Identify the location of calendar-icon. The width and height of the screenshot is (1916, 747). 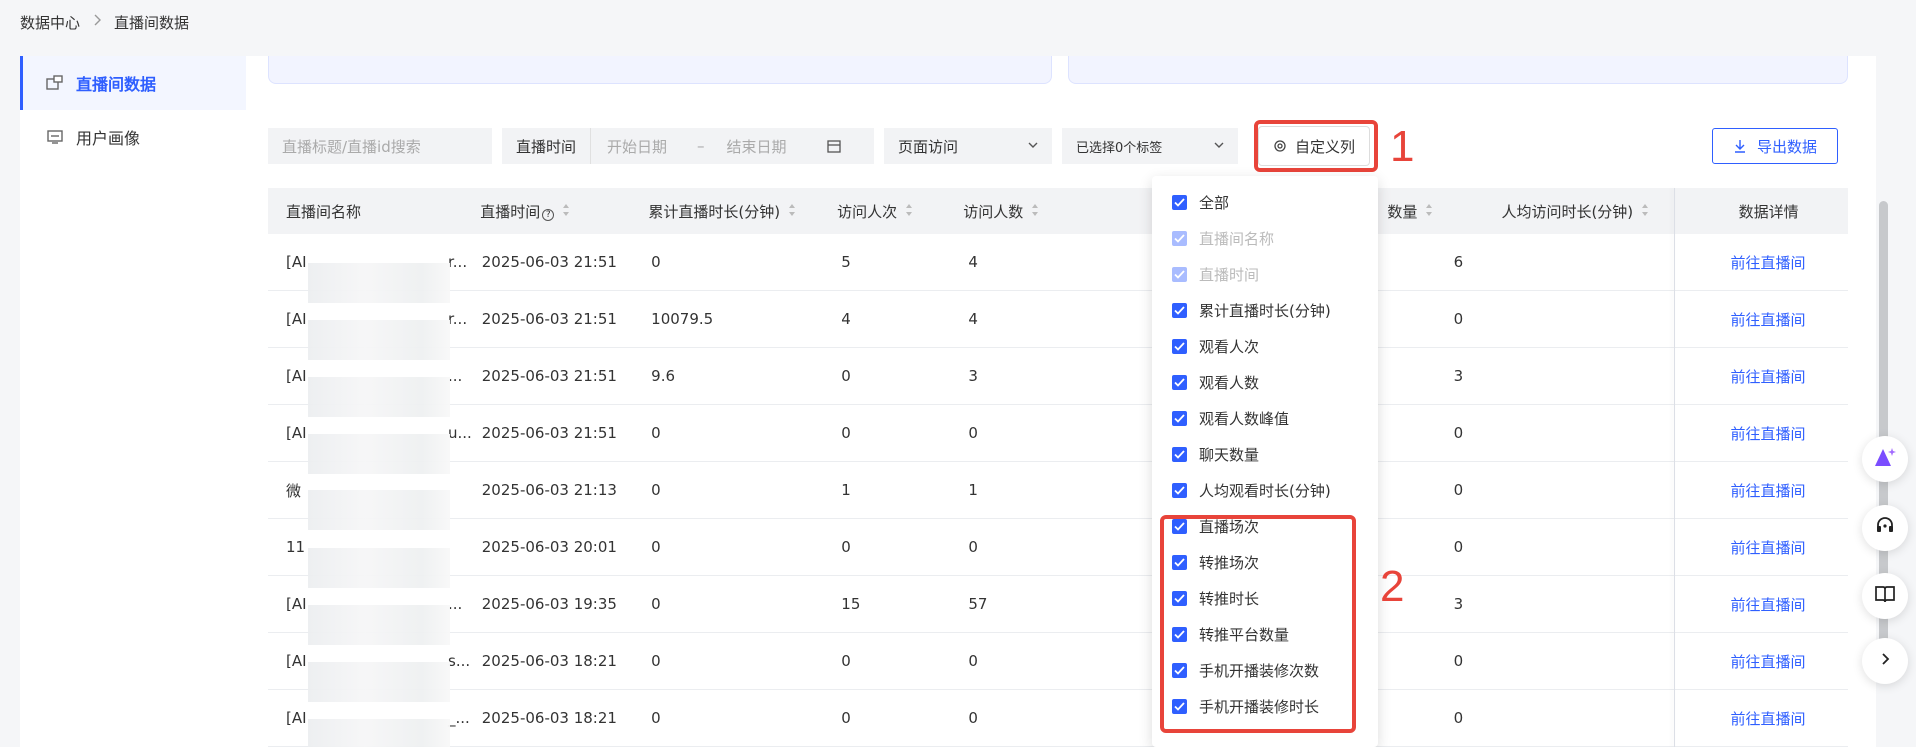
(833, 146).